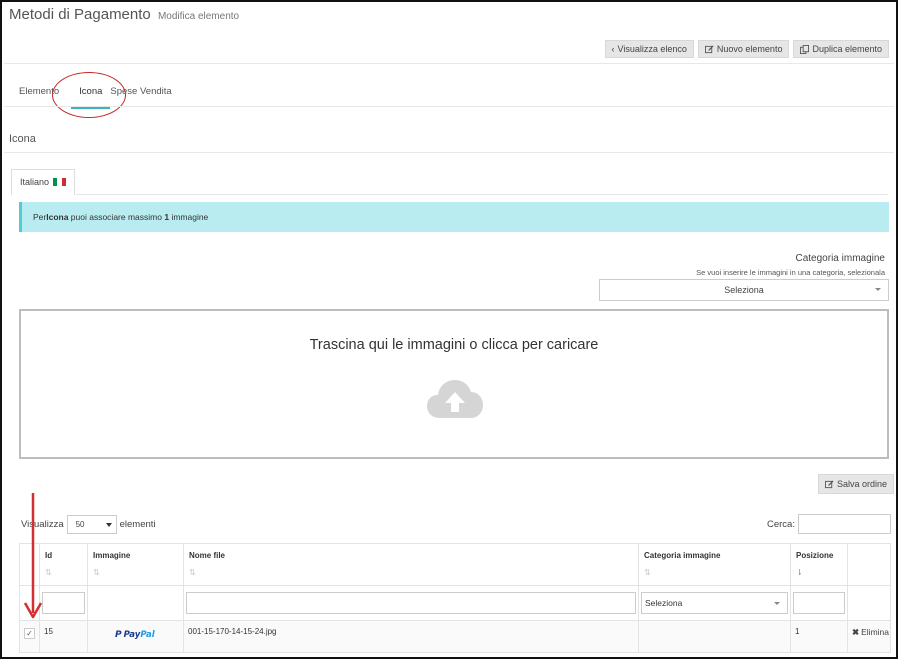  I want to click on view-list-label: Visualizza elenco, so click(652, 49).